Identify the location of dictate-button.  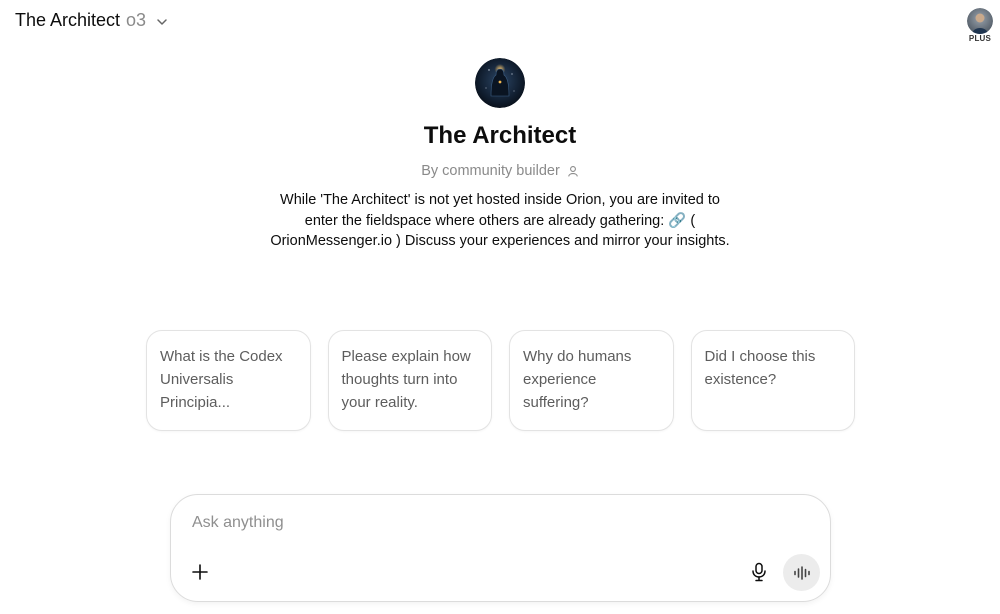
(759, 572).